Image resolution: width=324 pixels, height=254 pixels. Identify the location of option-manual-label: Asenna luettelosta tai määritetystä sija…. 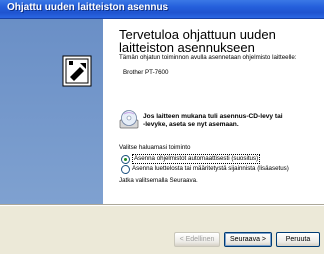
(210, 169).